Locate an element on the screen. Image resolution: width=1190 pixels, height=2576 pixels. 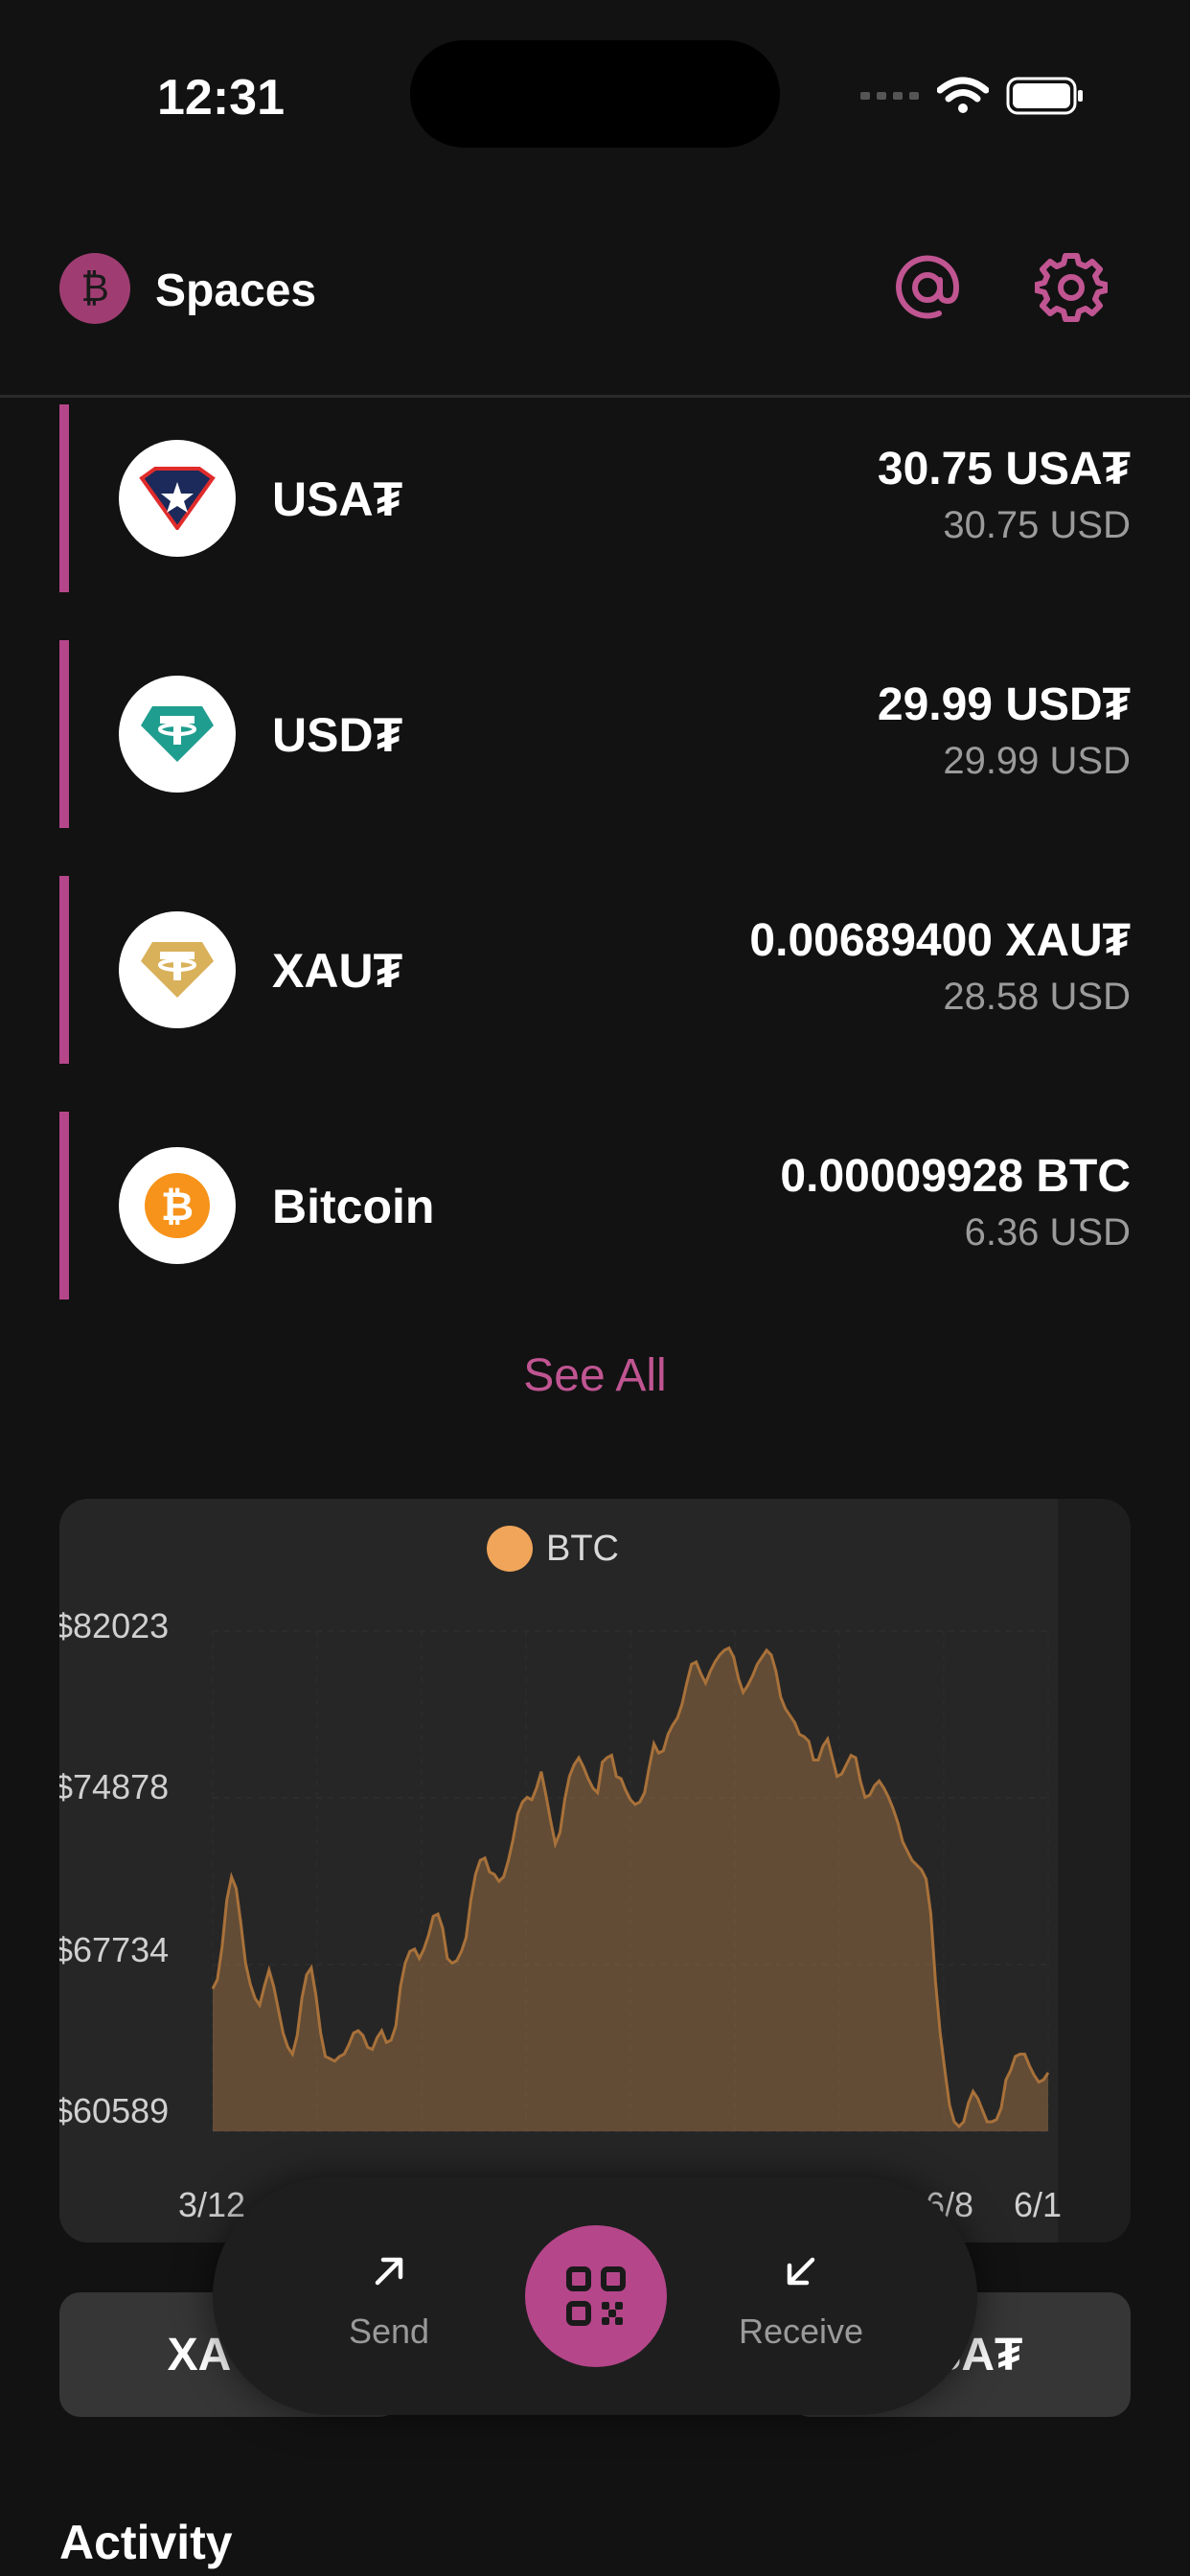
receive-label: Receive is located at coordinates (801, 2331).